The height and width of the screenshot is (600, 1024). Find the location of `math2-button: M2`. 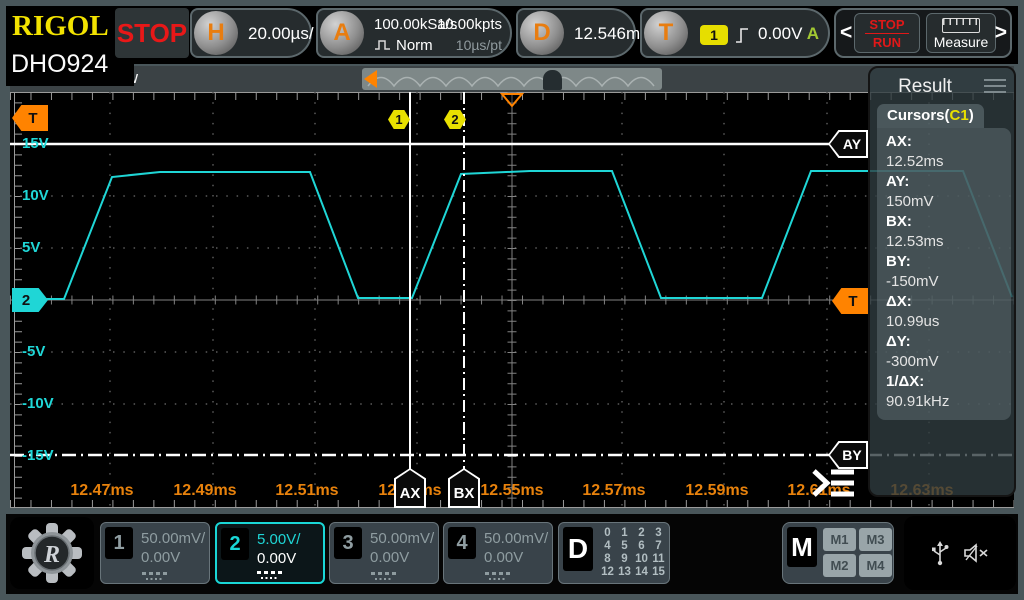

math2-button: M2 is located at coordinates (839, 565).